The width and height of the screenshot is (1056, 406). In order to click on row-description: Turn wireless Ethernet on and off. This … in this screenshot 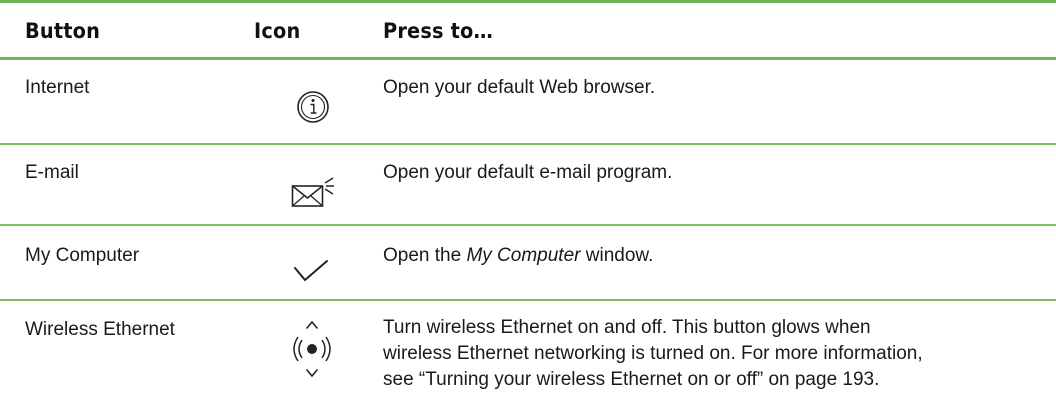, I will do `click(713, 354)`.